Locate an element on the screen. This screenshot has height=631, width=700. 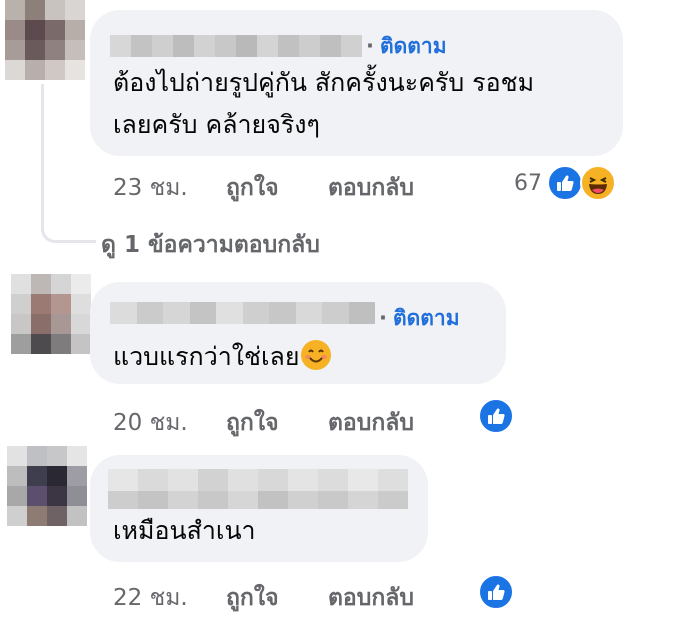
comment-text-line: ต้องไปถ่ายรูปคู่กัน สักครั้งนะครับ รอชม is located at coordinates (324, 82).